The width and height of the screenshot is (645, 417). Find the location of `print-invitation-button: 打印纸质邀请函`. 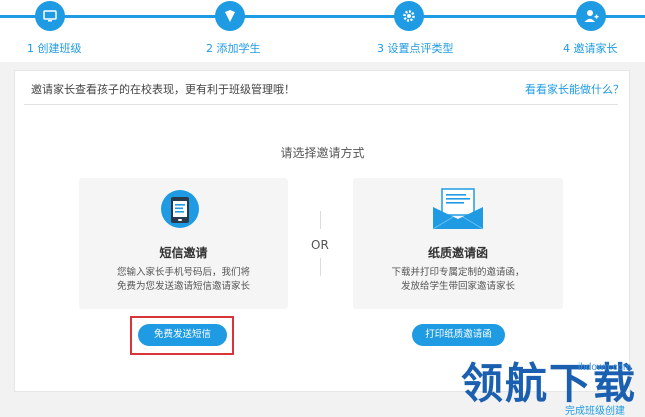

print-invitation-button: 打印纸质邀请函 is located at coordinates (458, 335).